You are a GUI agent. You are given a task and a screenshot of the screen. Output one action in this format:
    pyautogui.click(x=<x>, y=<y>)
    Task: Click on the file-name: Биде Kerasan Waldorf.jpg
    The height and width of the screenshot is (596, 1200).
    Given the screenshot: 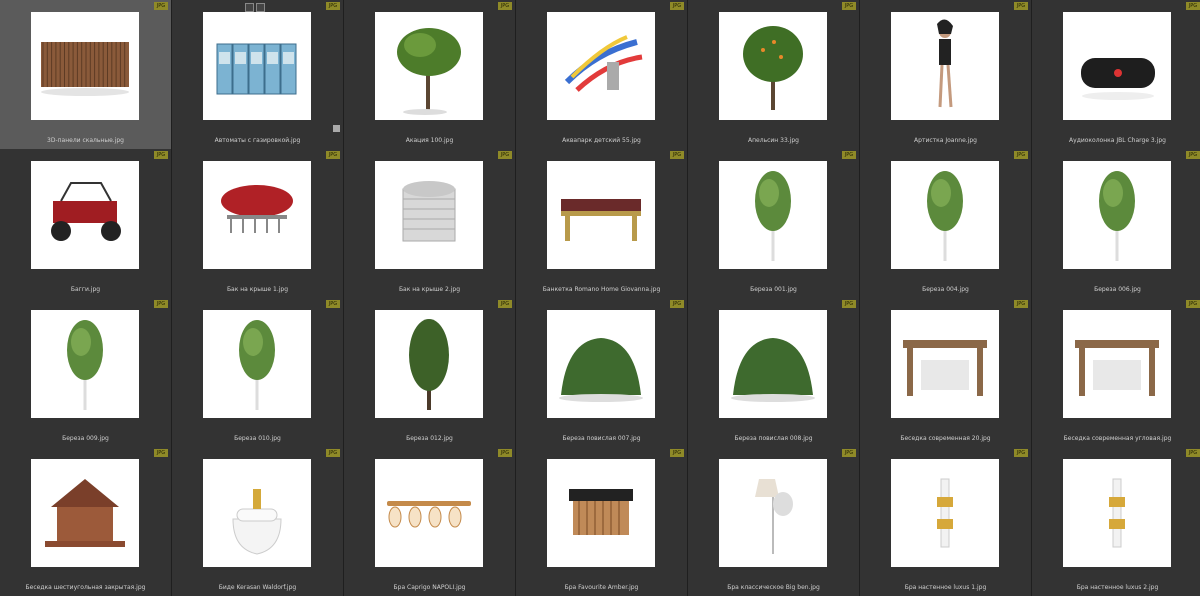 What is the action you would take?
    pyautogui.click(x=257, y=587)
    